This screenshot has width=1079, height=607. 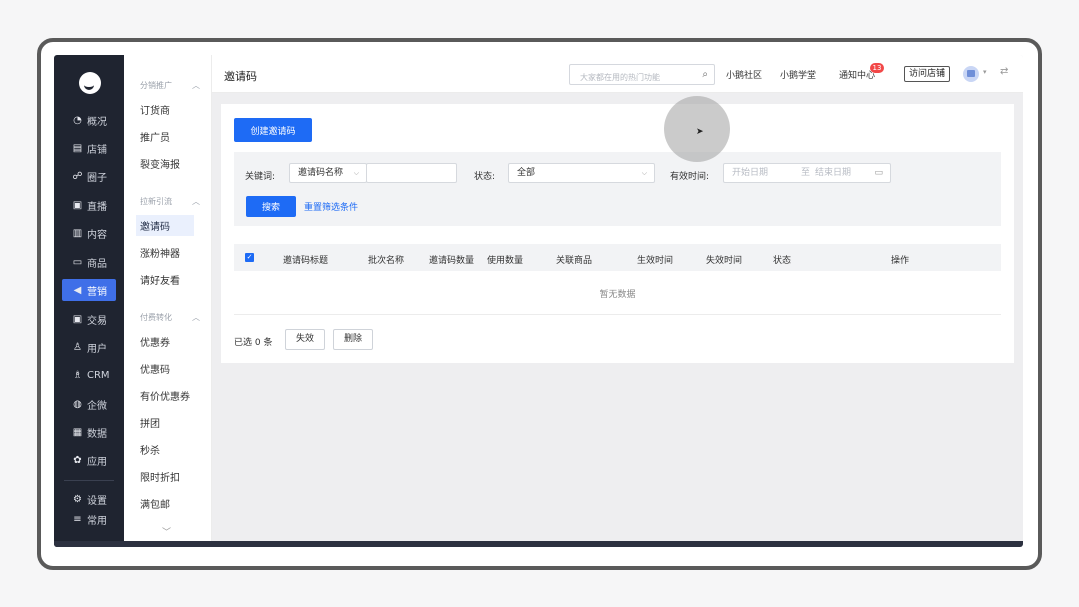 I want to click on switch-icon: ⇄, so click(x=1004, y=71).